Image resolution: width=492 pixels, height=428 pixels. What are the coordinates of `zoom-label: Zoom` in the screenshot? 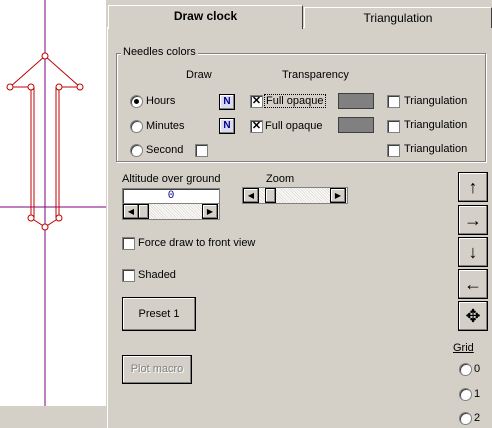 It's located at (280, 179).